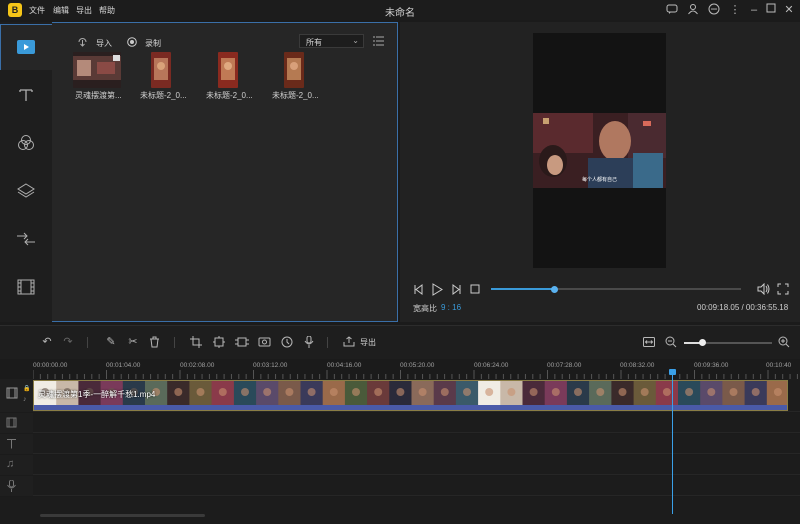 The height and width of the screenshot is (524, 800). What do you see at coordinates (491, 365) in the screenshot?
I see `ruler-tick-label: 00:06:24.00` at bounding box center [491, 365].